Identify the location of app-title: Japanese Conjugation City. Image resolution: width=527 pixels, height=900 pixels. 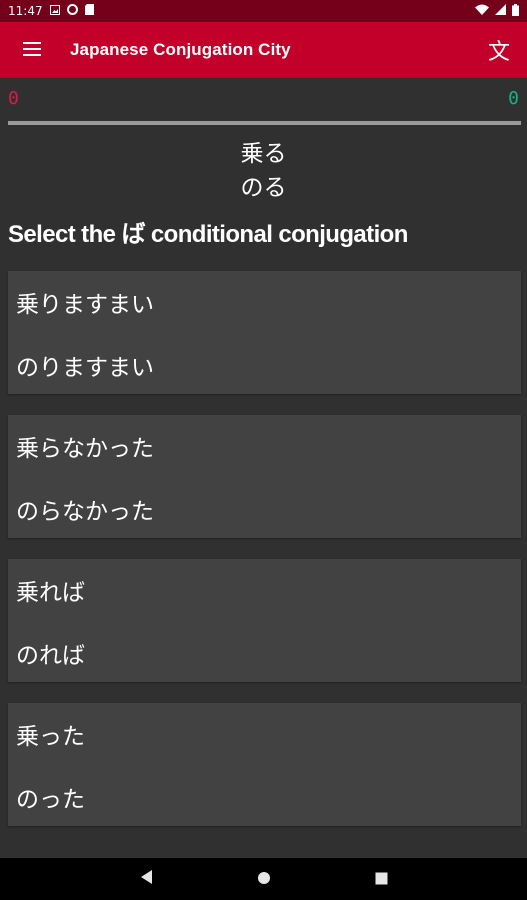
(180, 49).